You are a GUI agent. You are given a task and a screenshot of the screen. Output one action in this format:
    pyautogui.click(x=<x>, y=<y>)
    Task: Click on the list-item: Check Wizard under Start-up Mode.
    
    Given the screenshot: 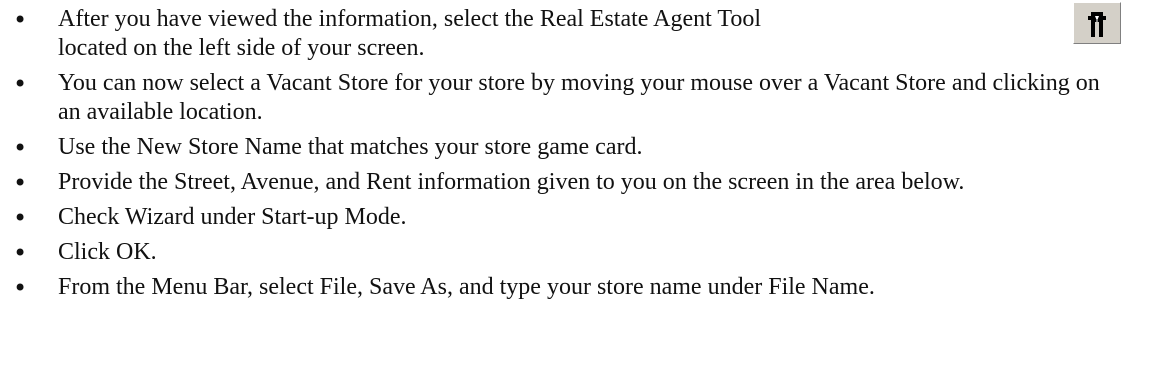 What is the action you would take?
    pyautogui.click(x=559, y=215)
    